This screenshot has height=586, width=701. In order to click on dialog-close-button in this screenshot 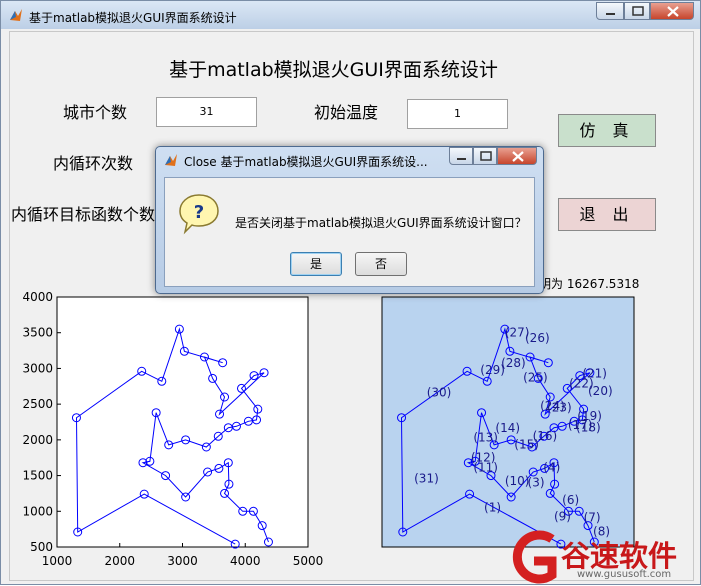, I will do `click(517, 156)`.